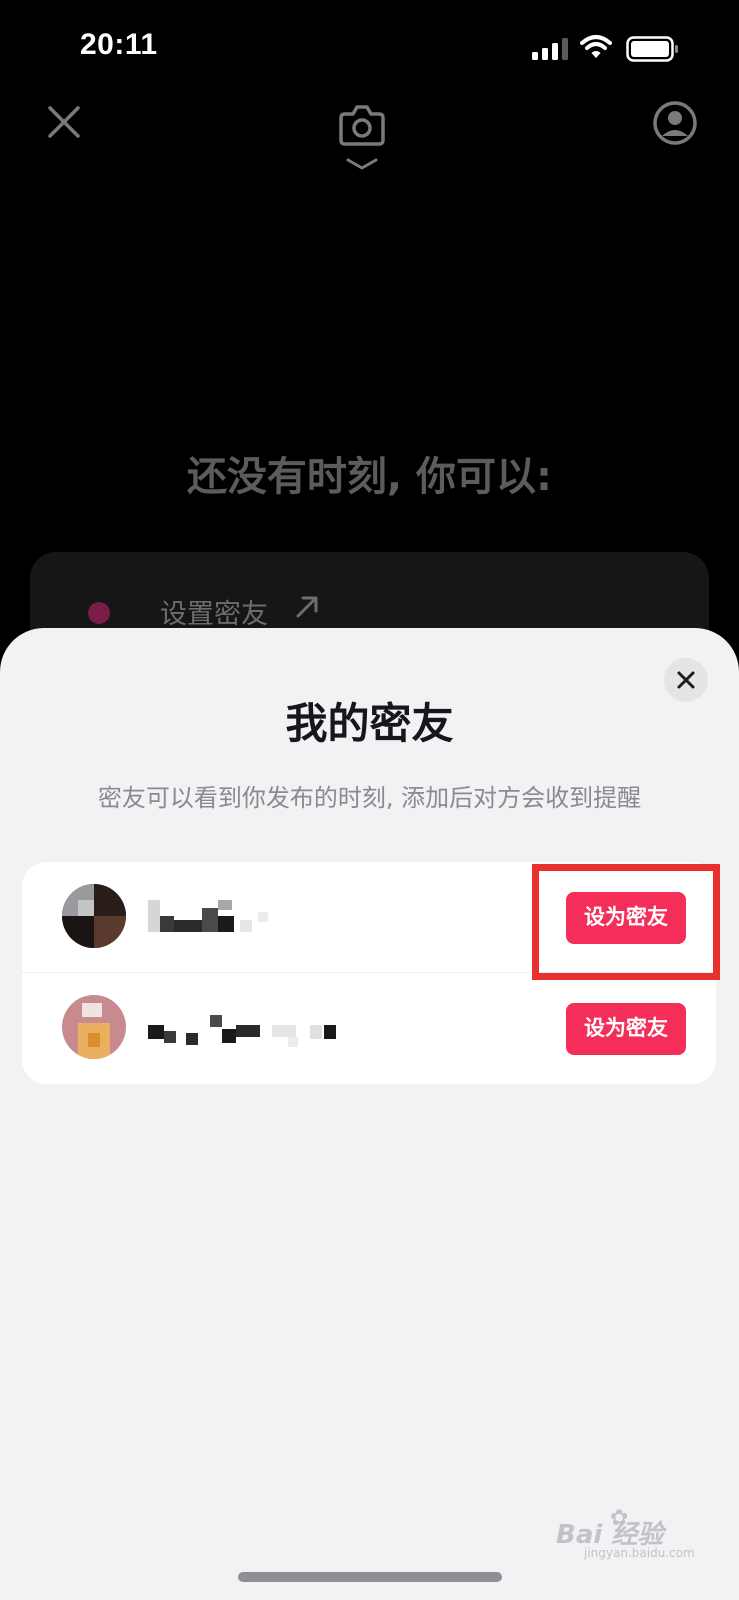 This screenshot has height=1600, width=739. Describe the element at coordinates (369, 477) in the screenshot. I see `empty-state-title: 还没有时刻, 你可以:` at that location.